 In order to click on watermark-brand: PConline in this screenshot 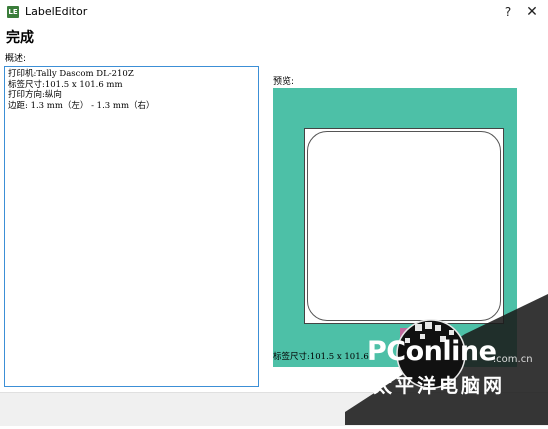, I will do `click(432, 351)`.